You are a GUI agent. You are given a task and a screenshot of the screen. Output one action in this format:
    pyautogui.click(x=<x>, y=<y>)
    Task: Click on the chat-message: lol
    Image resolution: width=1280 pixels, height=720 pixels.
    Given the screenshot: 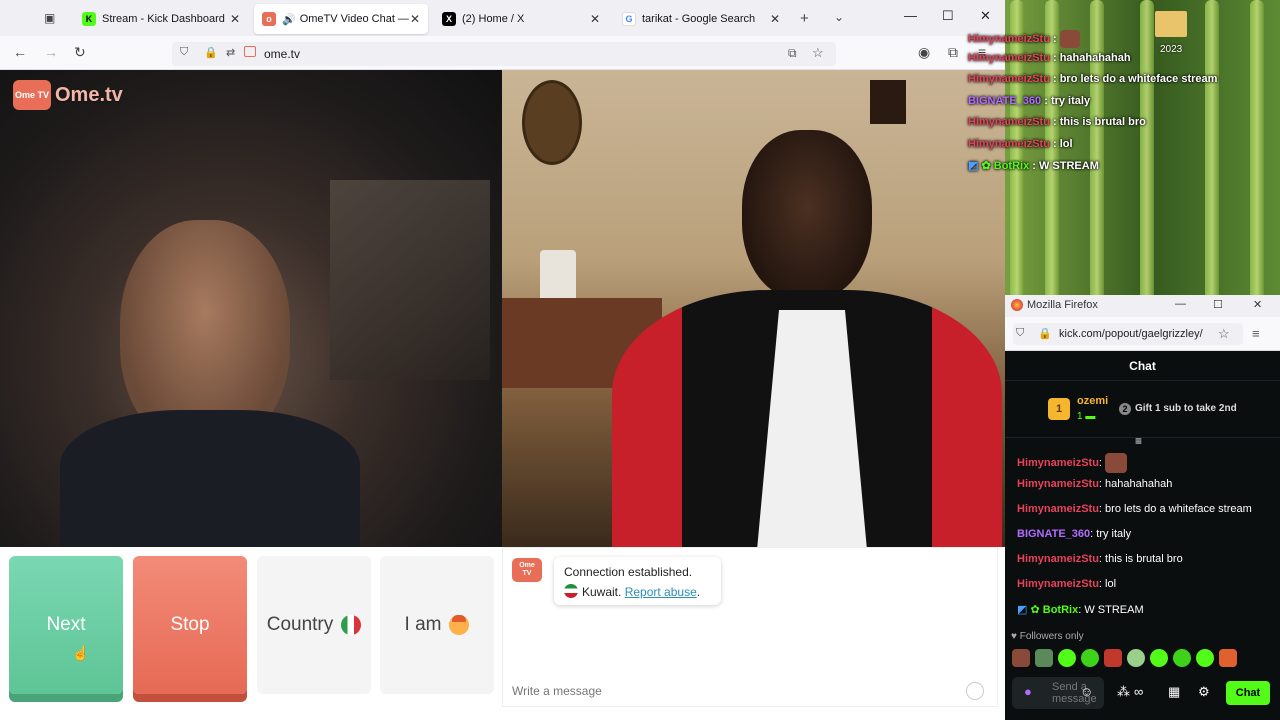 What is the action you would take?
    pyautogui.click(x=1066, y=143)
    